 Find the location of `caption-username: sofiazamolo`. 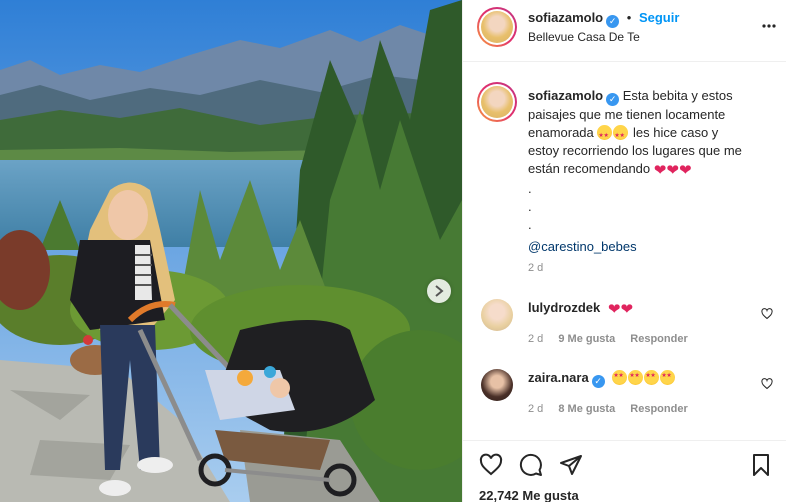

caption-username: sofiazamolo is located at coordinates (565, 95).